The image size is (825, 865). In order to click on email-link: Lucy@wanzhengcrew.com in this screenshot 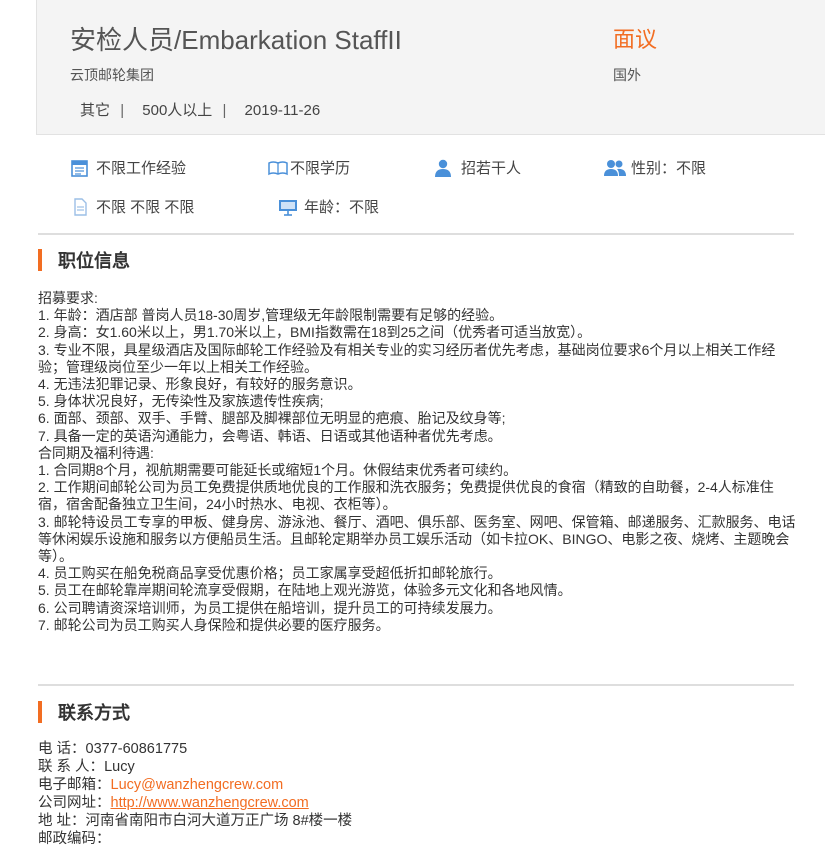, I will do `click(197, 785)`.